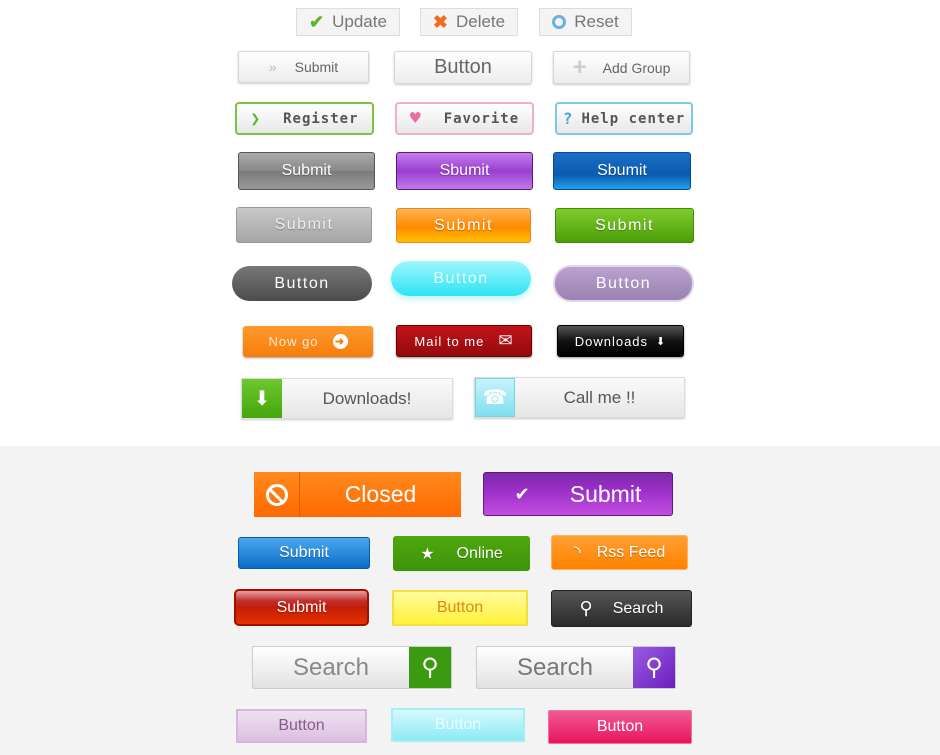  I want to click on label: Register, so click(321, 118).